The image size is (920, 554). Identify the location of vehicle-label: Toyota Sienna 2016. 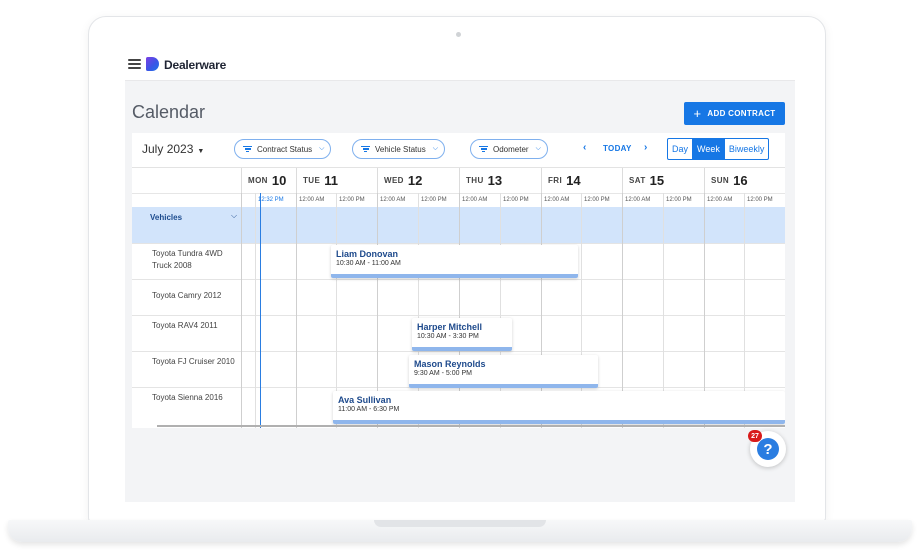
(187, 397).